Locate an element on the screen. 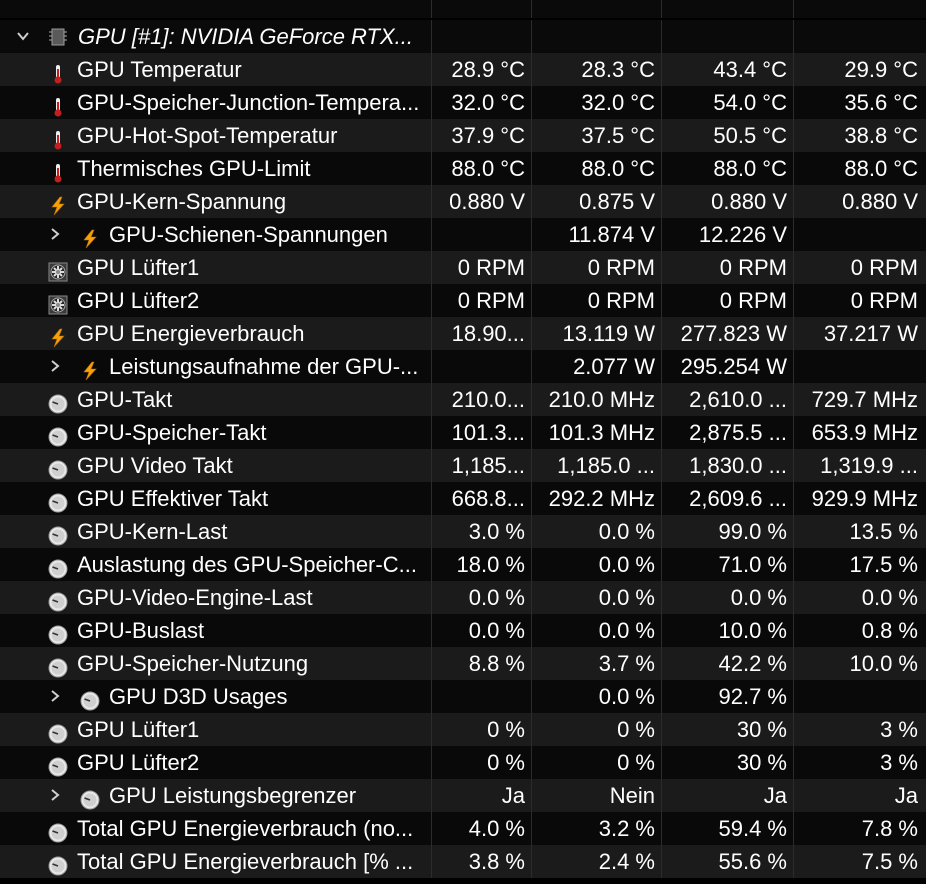  table-row: GPU Leistungsbegrenzer Ja Nein Ja Ja is located at coordinates (463, 795).